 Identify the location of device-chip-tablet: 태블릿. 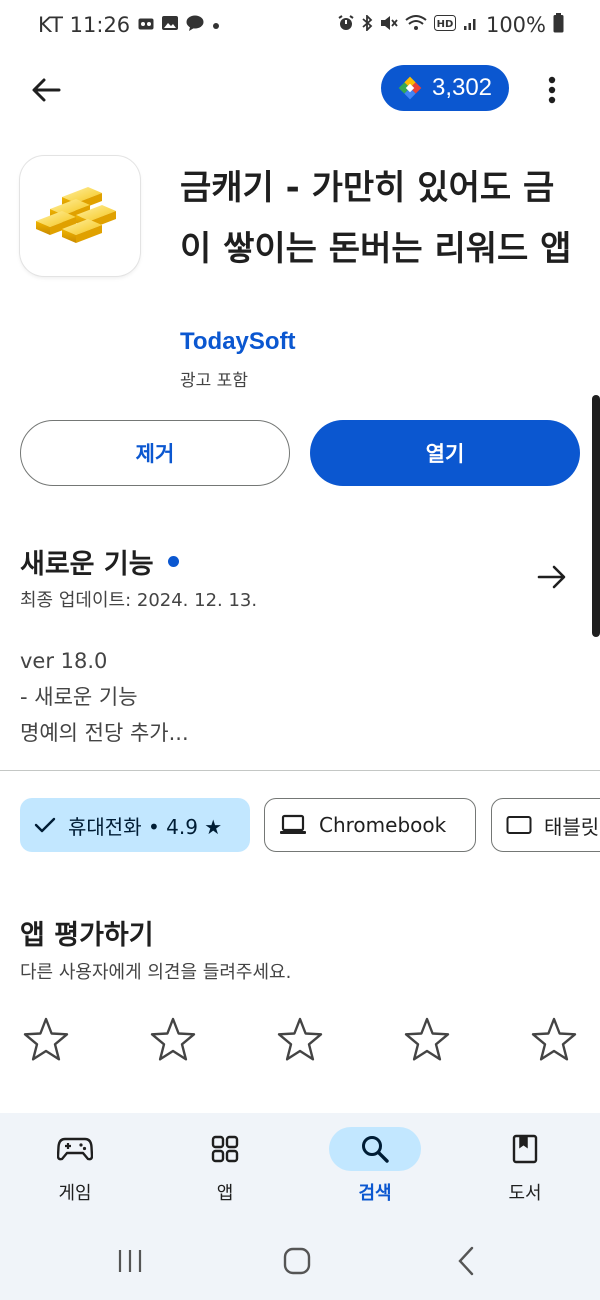
(545, 825).